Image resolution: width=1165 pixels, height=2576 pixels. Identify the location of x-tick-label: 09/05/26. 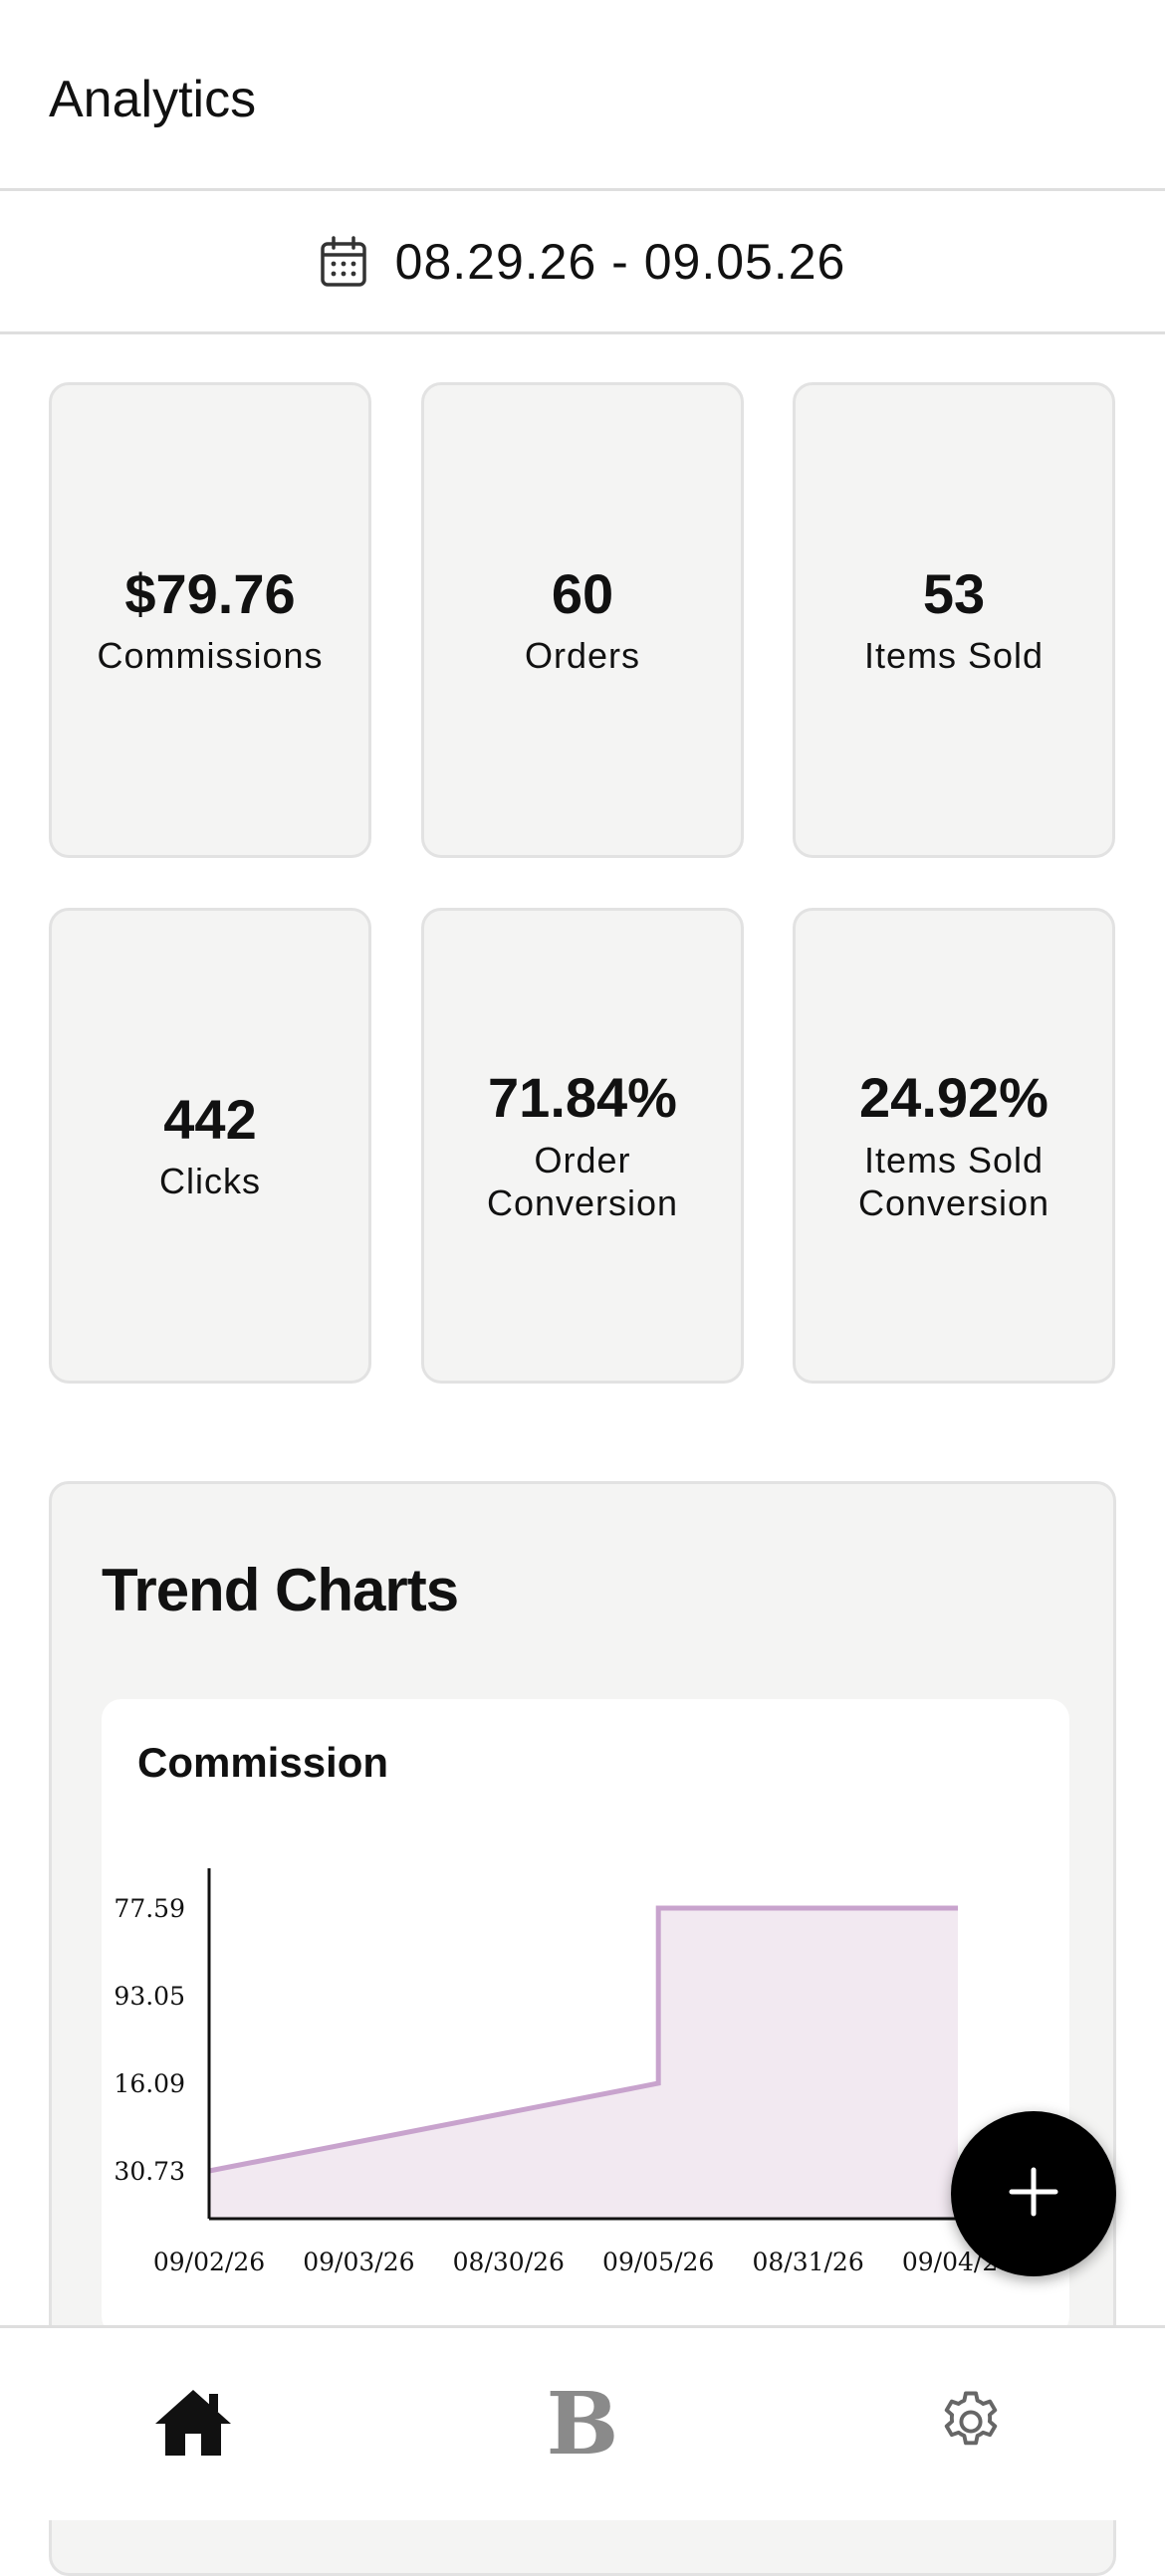
(658, 2262).